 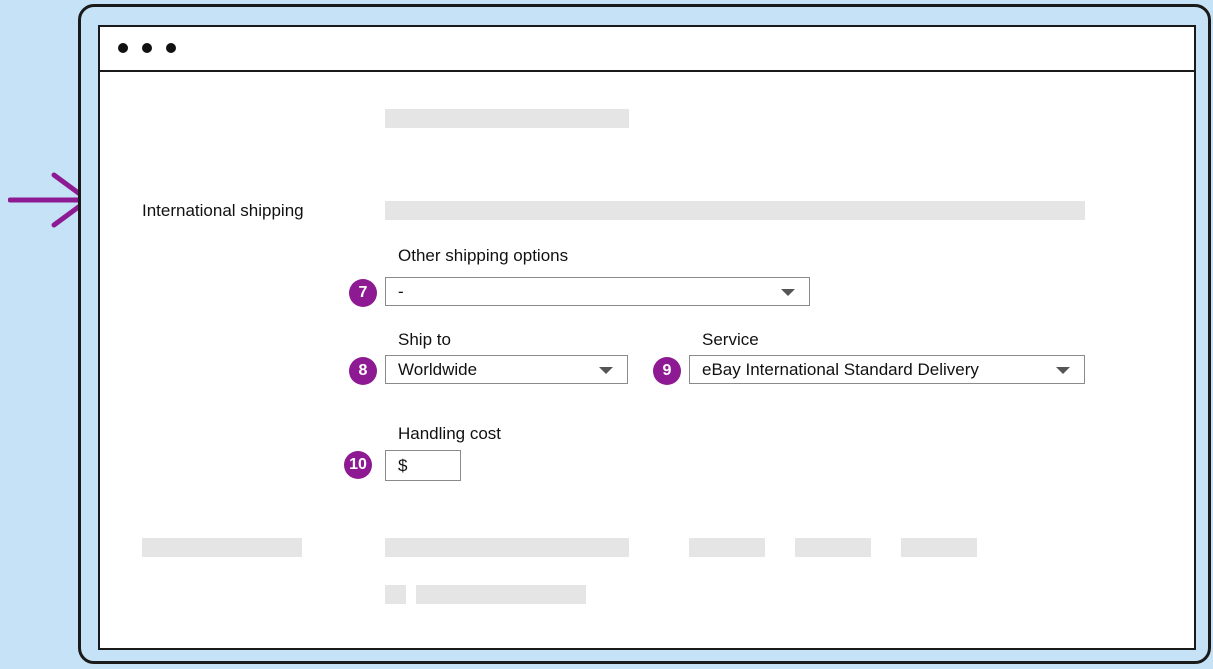 What do you see at coordinates (401, 291) in the screenshot?
I see `other-shipping-options-value: -` at bounding box center [401, 291].